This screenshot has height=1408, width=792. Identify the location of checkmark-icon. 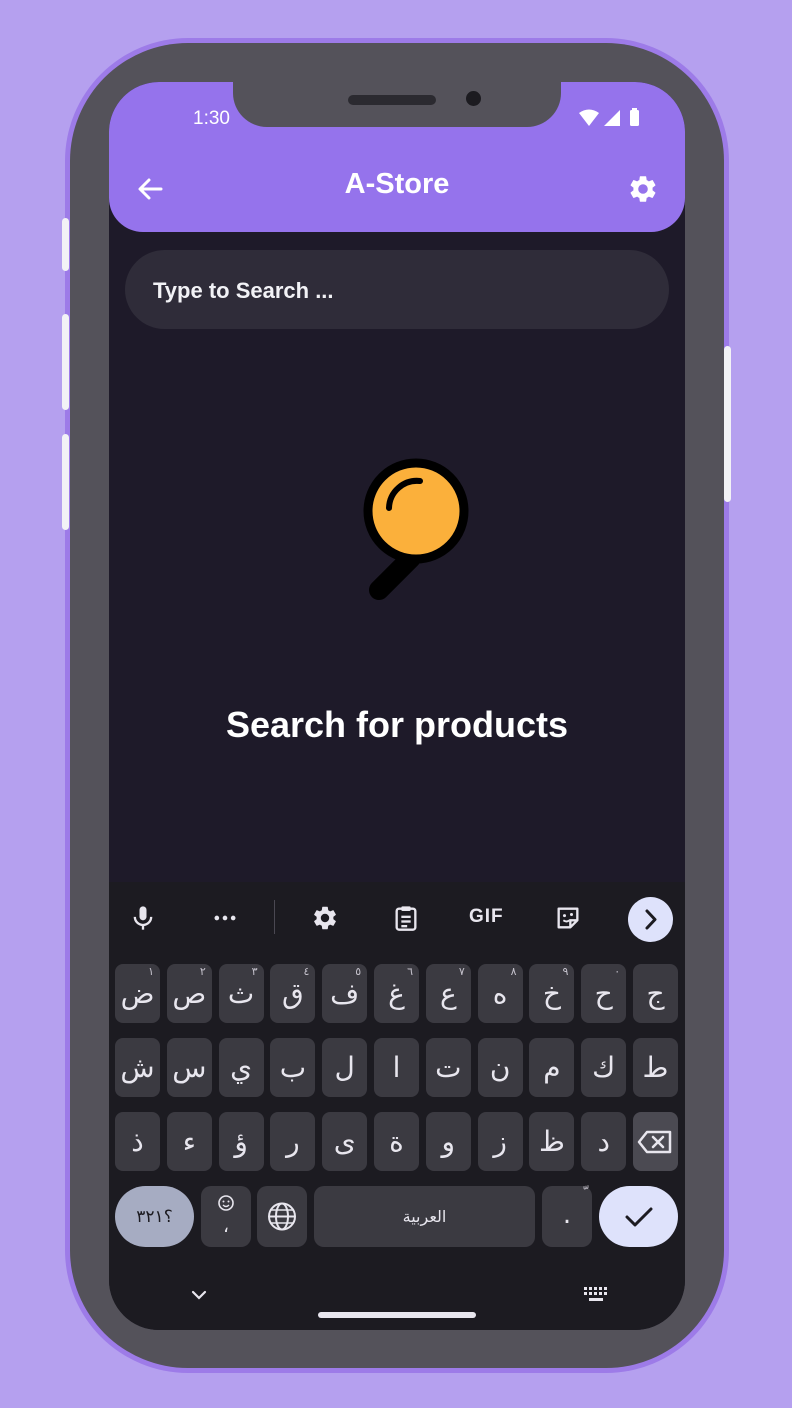
(639, 1217).